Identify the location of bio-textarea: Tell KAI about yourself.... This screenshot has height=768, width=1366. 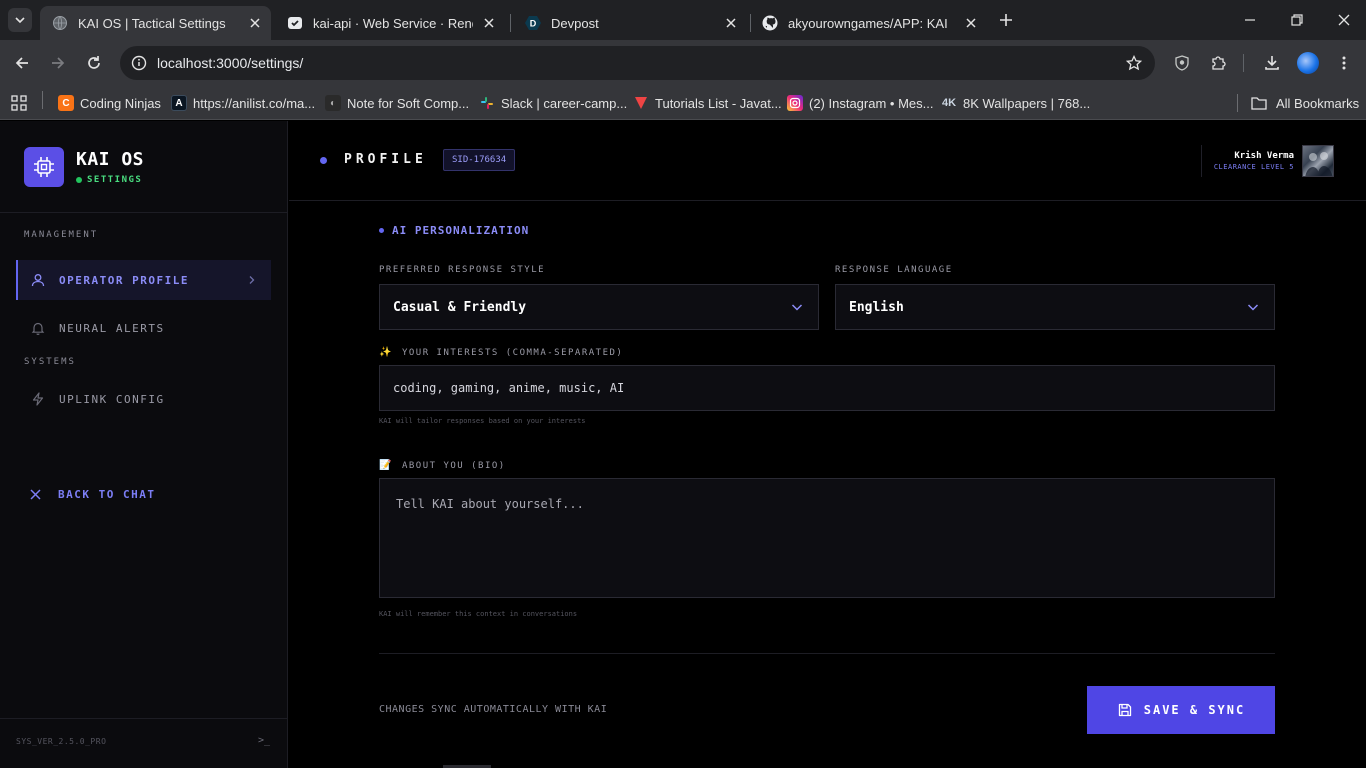
(827, 538).